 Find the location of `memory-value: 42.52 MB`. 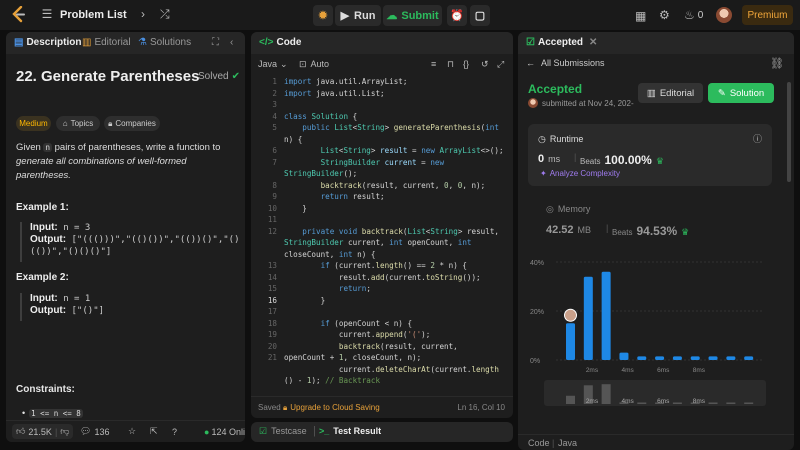

memory-value: 42.52 MB is located at coordinates (569, 230).